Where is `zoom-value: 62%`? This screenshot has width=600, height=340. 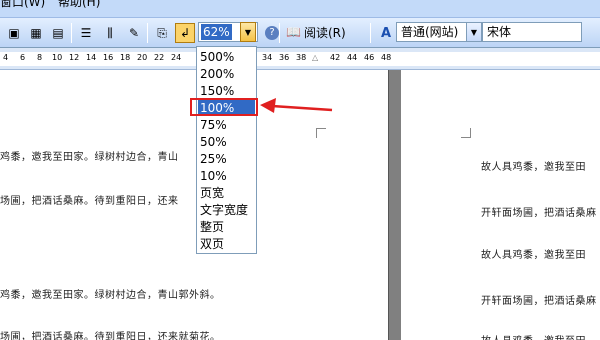 zoom-value: 62% is located at coordinates (216, 32).